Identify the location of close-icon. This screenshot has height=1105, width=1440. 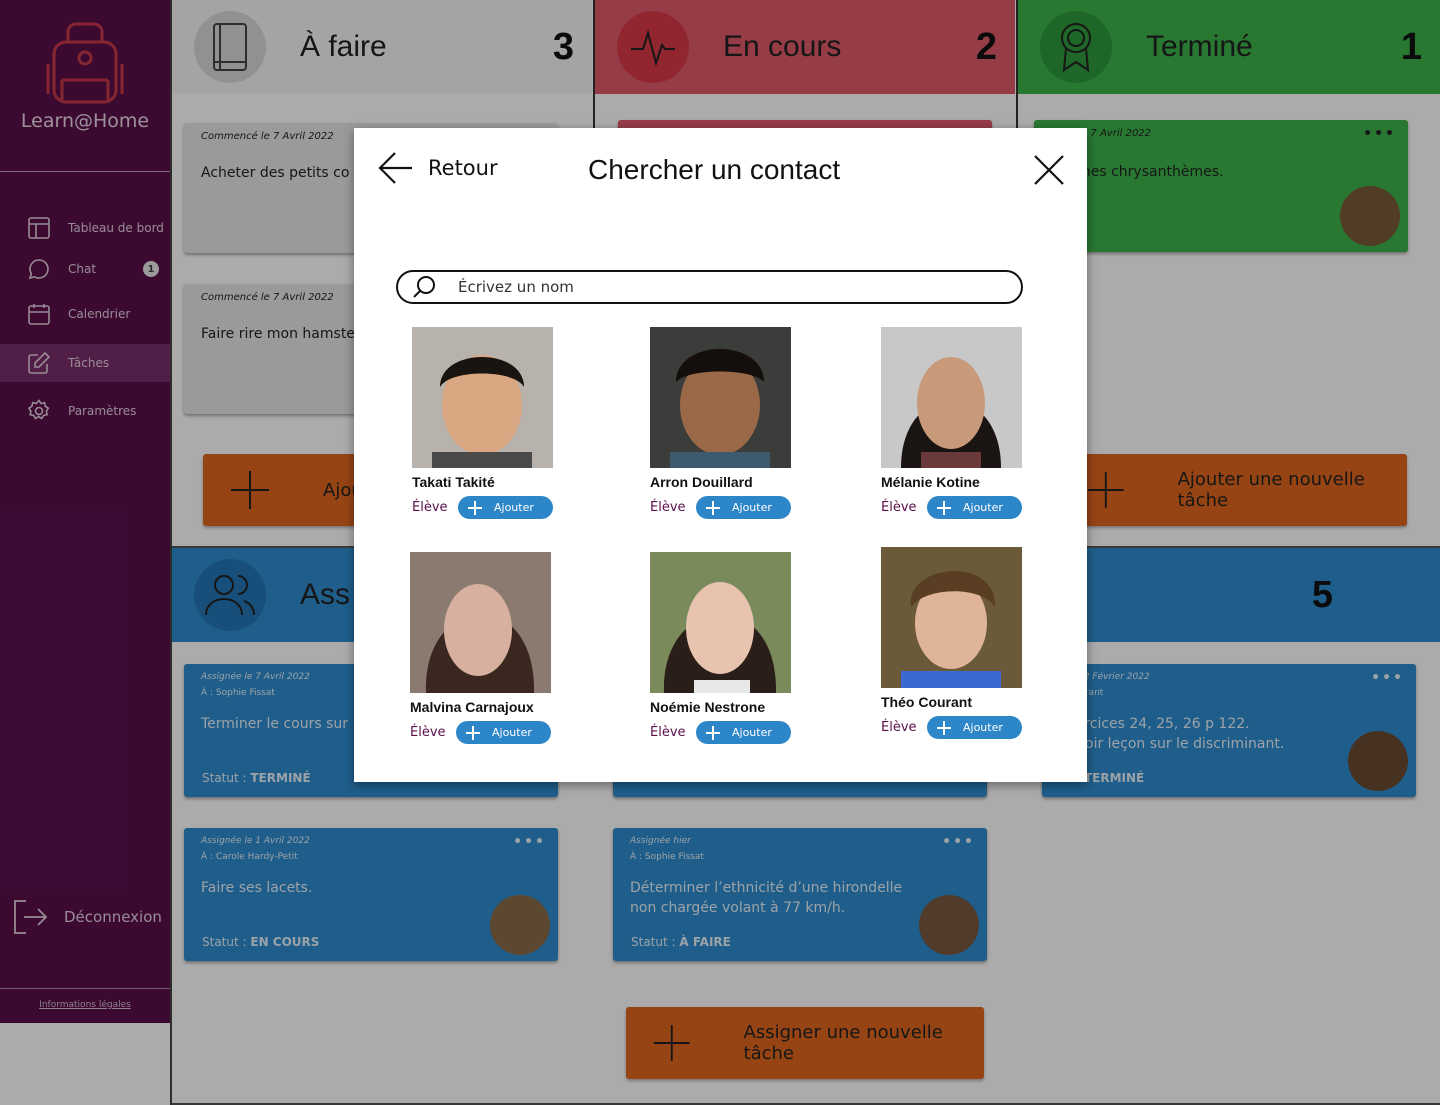
(1049, 170).